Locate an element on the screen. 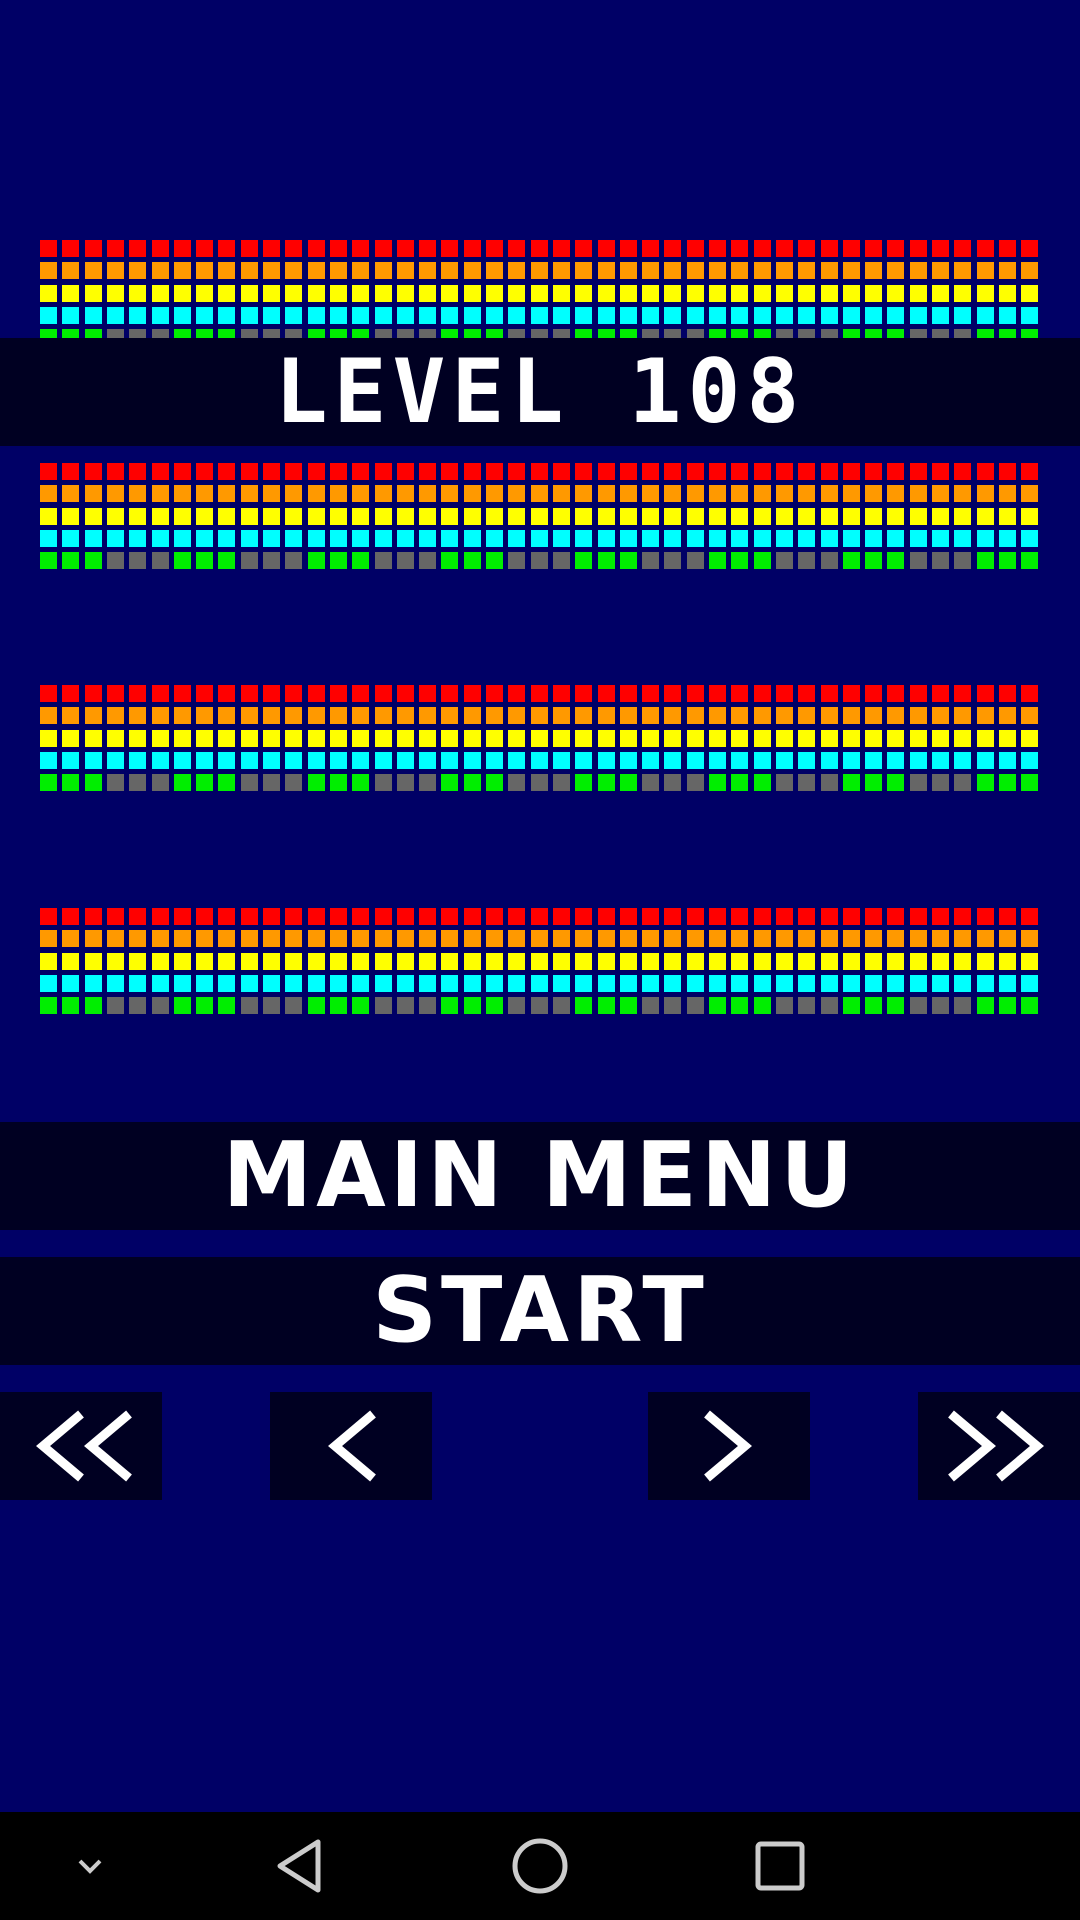  main-menu-button: MAIN MENU is located at coordinates (540, 1176).